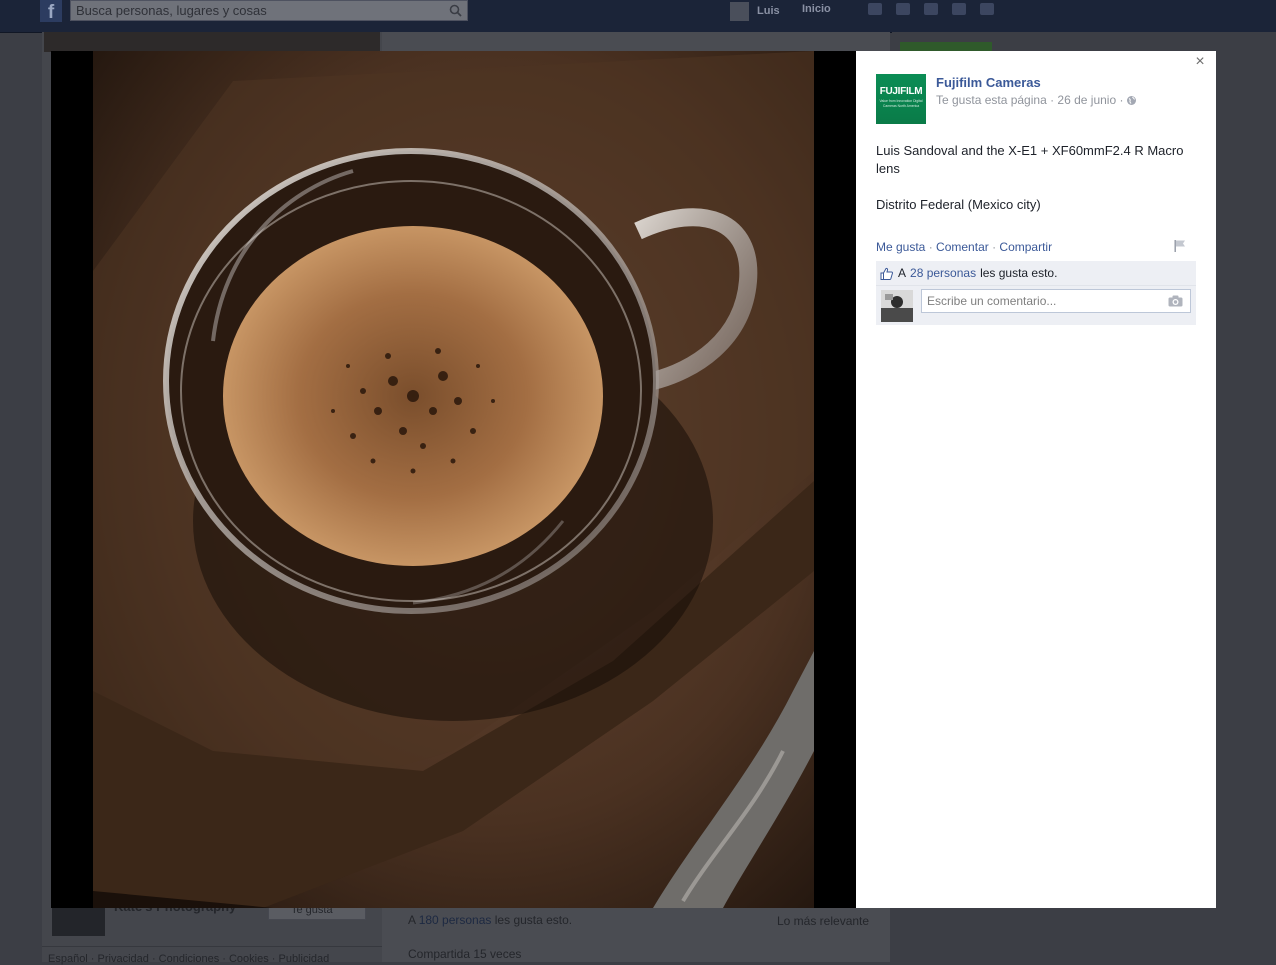 The image size is (1276, 965). I want to click on top-notification-icons, so click(931, 9).